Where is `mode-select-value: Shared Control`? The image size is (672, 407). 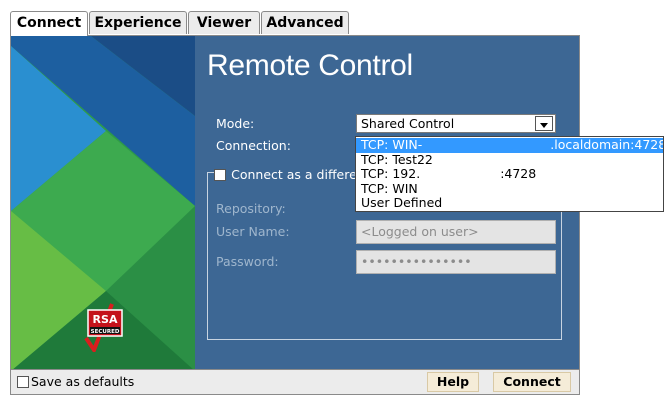 mode-select-value: Shared Control is located at coordinates (408, 123).